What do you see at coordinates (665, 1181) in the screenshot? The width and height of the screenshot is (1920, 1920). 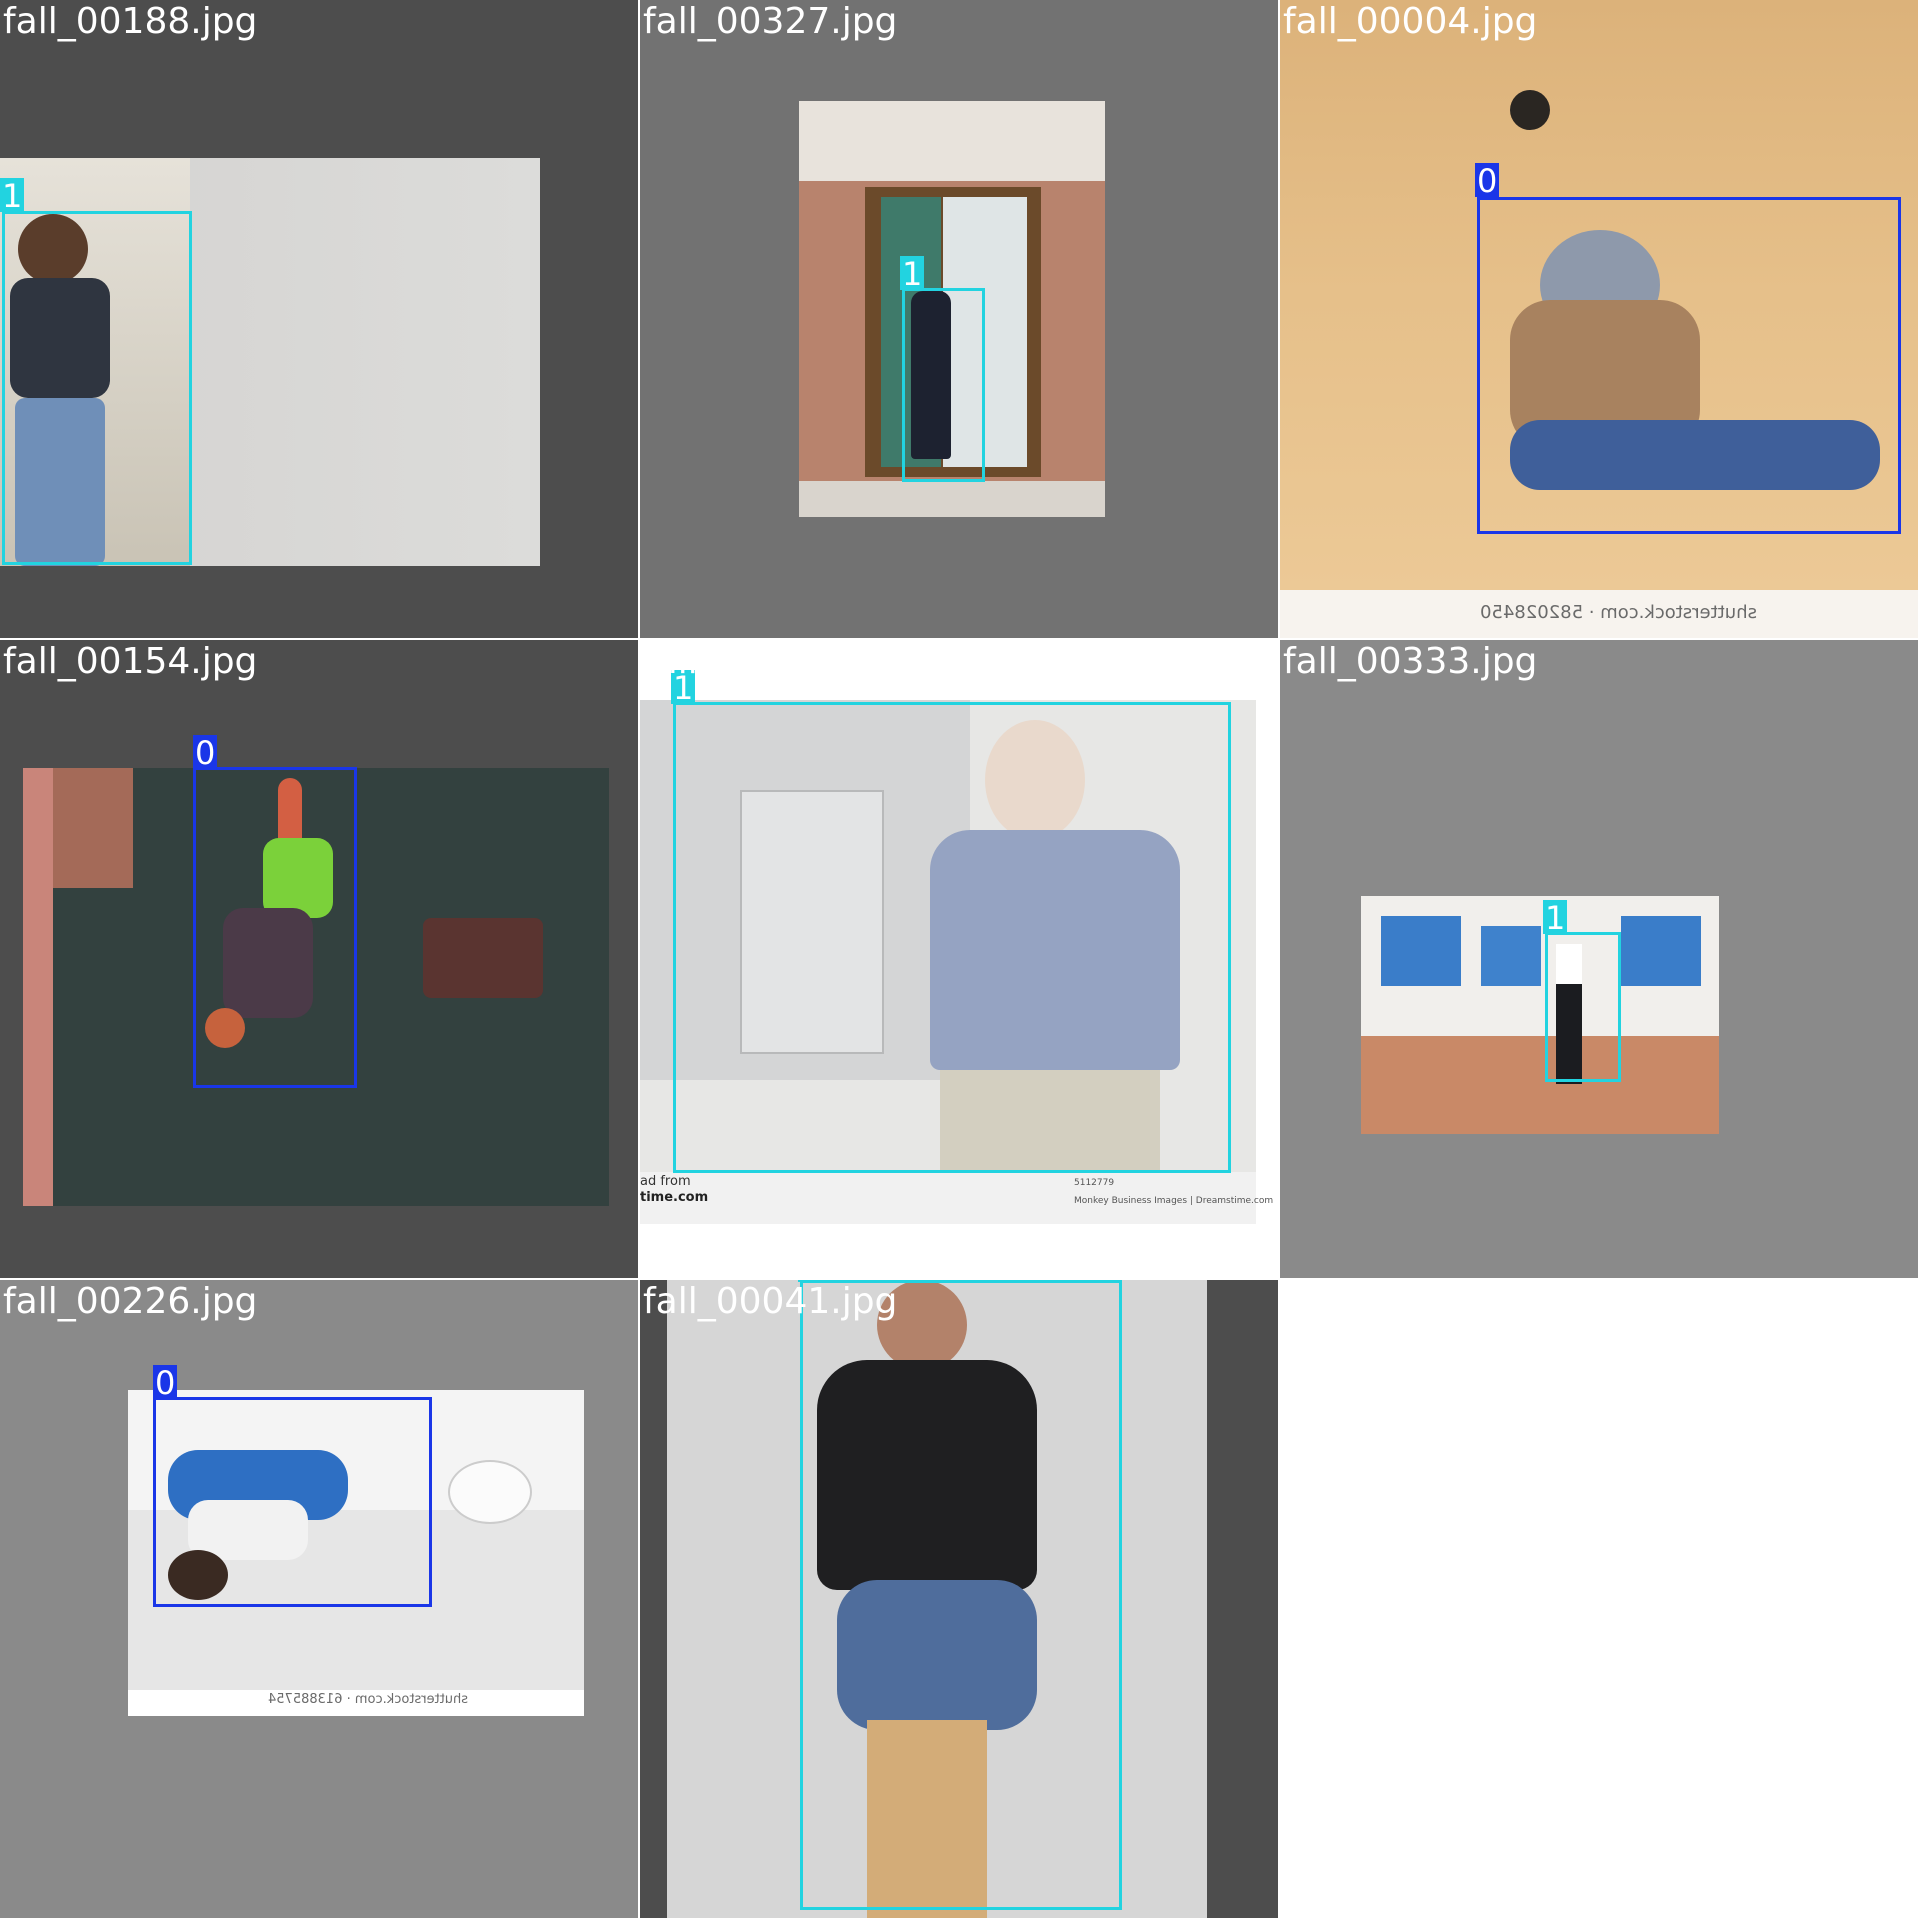 I see `caption-line1: ad from` at bounding box center [665, 1181].